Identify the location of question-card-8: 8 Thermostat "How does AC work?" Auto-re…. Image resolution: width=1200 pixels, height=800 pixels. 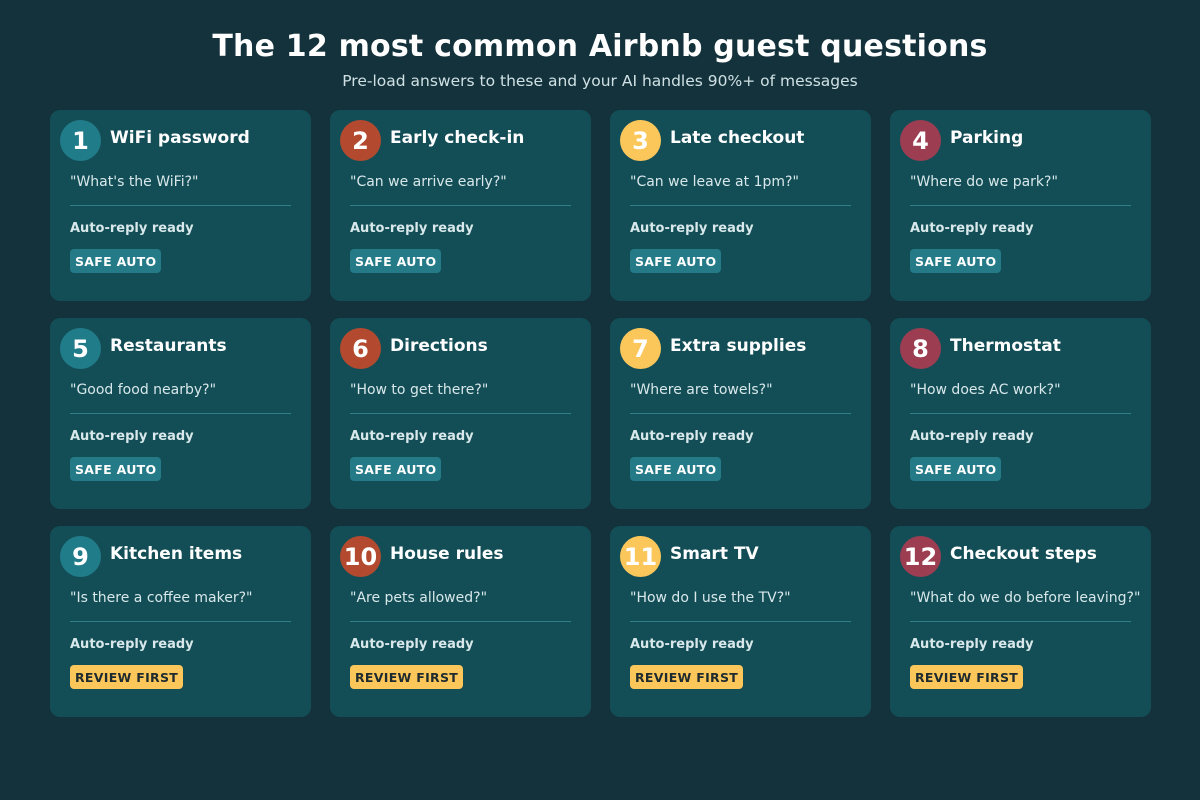
(1020, 413).